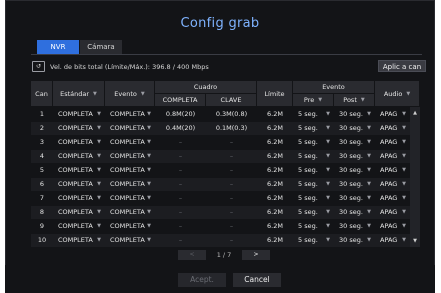  What do you see at coordinates (38, 66) in the screenshot?
I see `refresh-icon: ↺` at bounding box center [38, 66].